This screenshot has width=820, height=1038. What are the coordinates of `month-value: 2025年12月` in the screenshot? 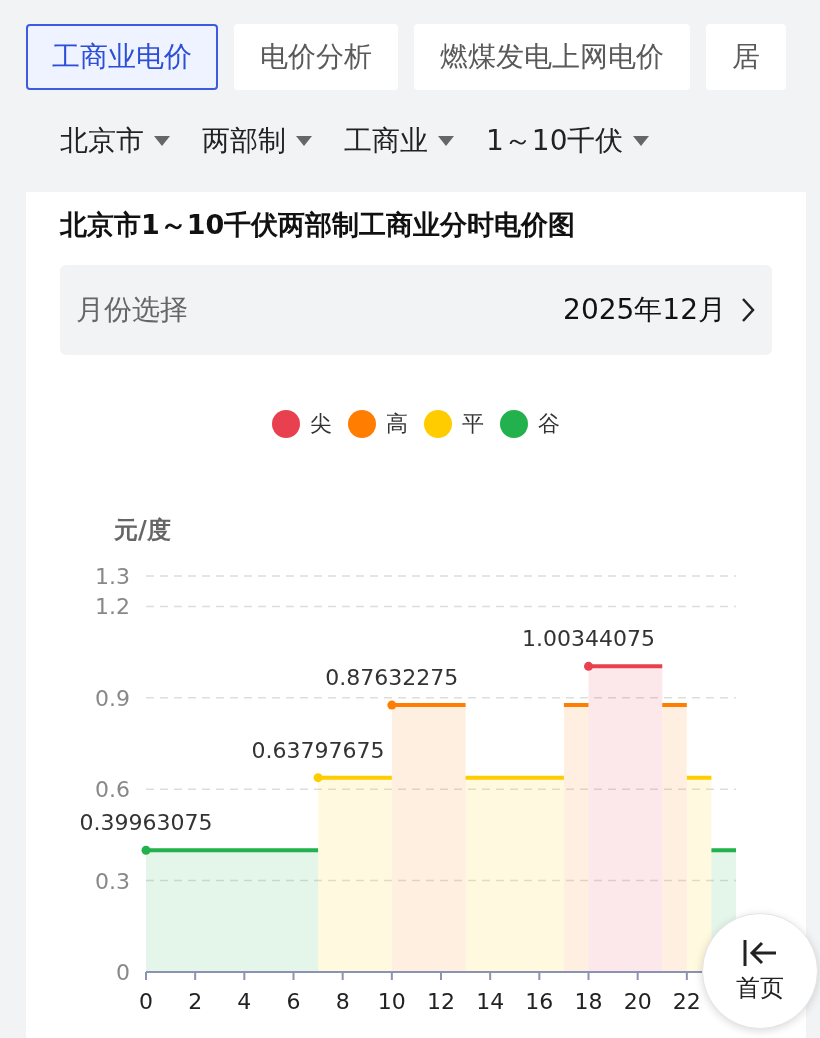 It's located at (644, 310).